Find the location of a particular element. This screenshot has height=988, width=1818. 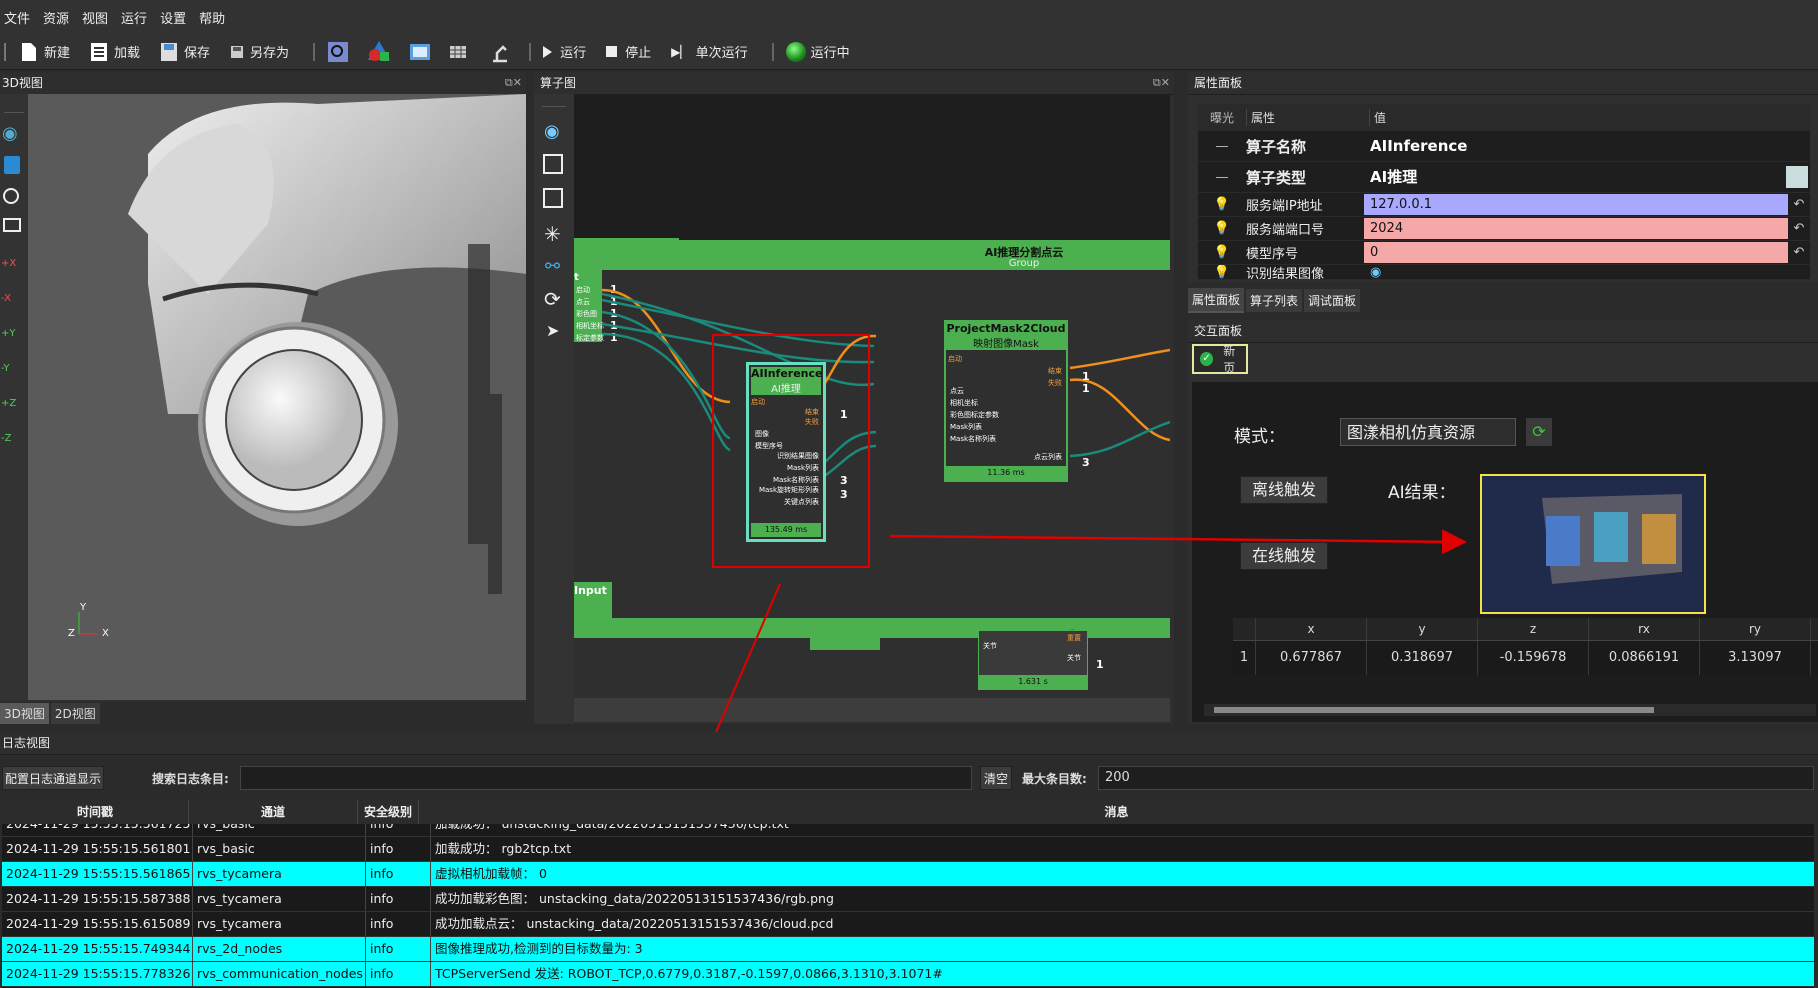

table-view-icon is located at coordinates (1797, 177).